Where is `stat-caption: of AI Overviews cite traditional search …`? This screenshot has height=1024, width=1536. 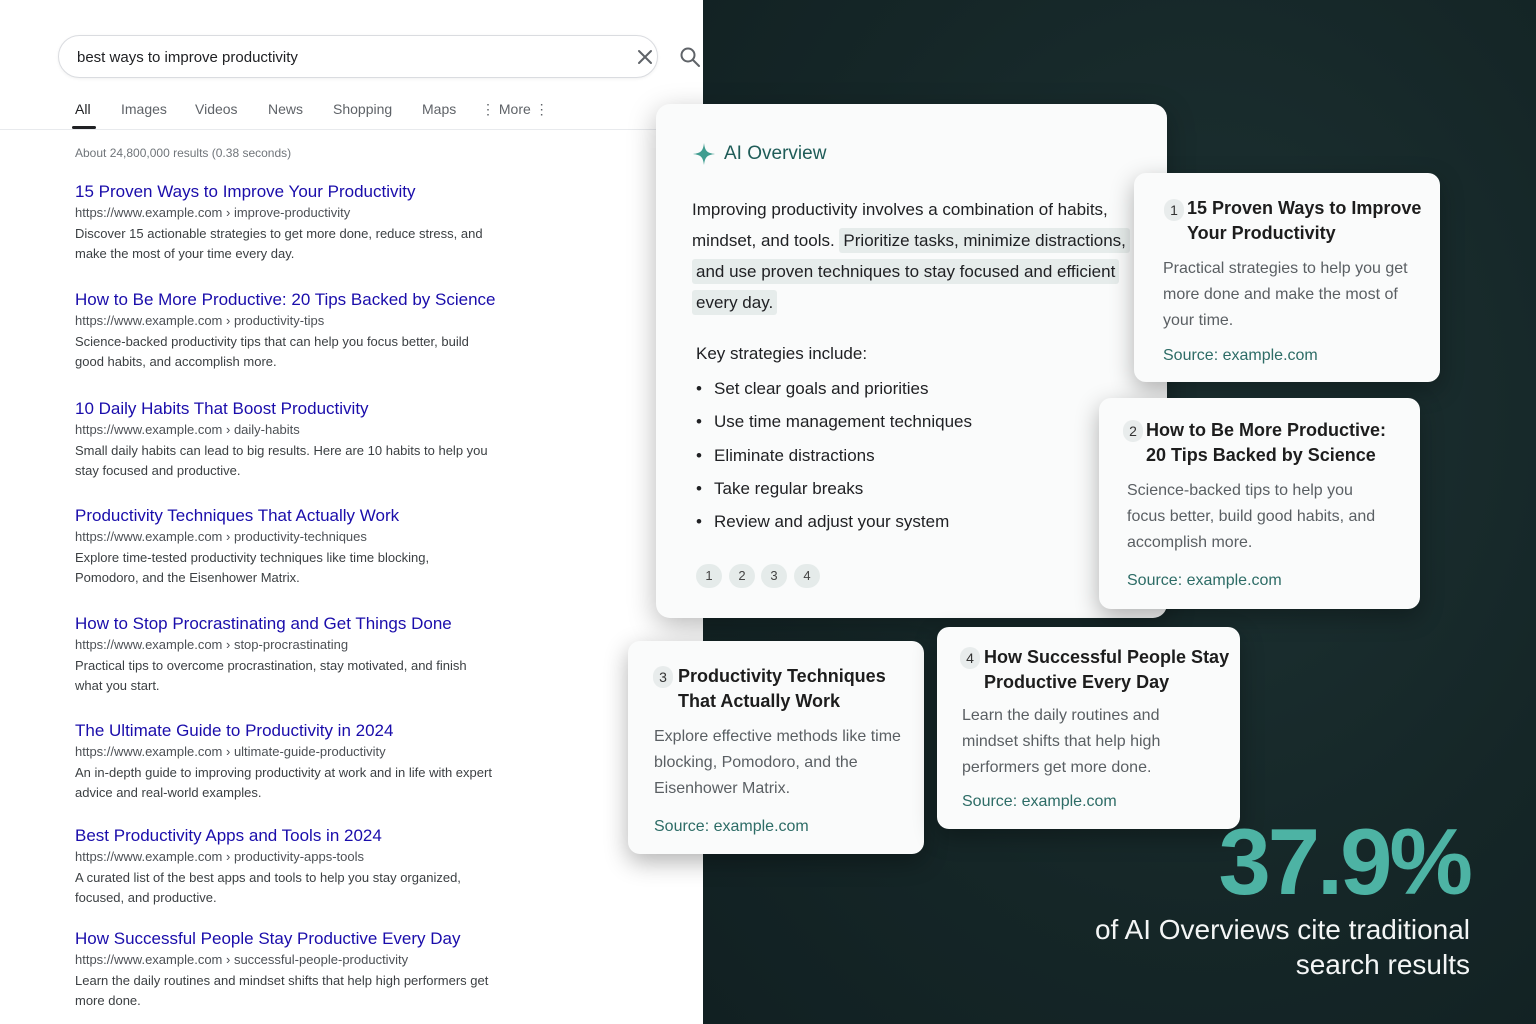
stat-caption: of AI Overviews cite traditional search … is located at coordinates (1282, 947).